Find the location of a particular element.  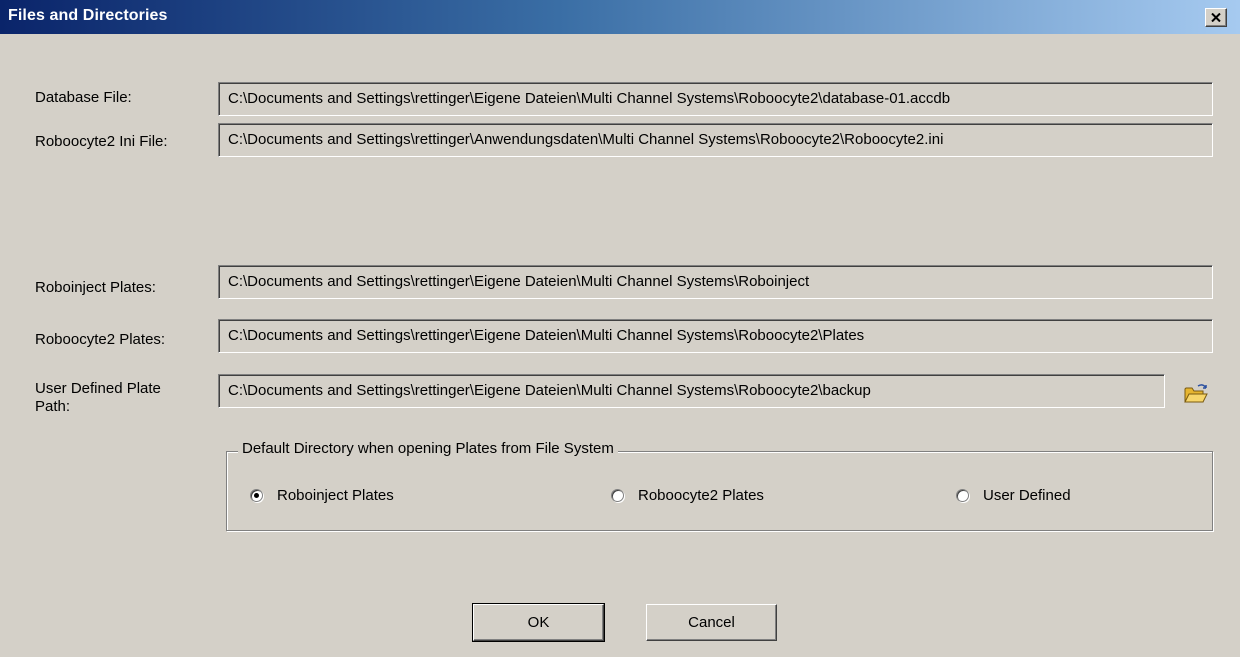

ok-button: OK is located at coordinates (538, 622).